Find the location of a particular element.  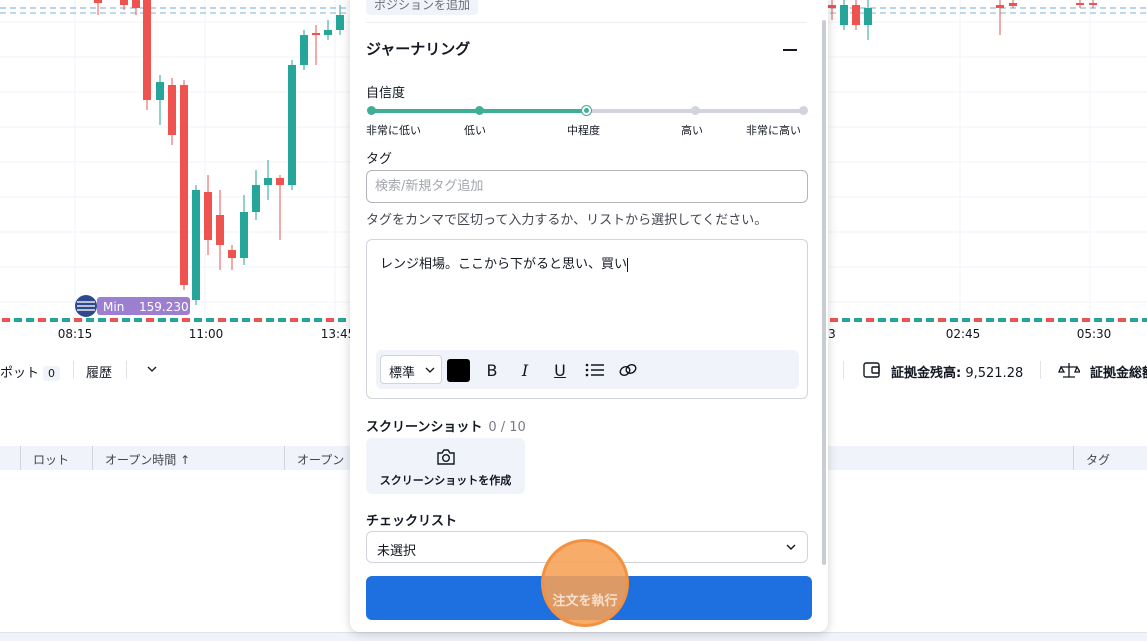

min-marker-value: 159.230 is located at coordinates (164, 307).